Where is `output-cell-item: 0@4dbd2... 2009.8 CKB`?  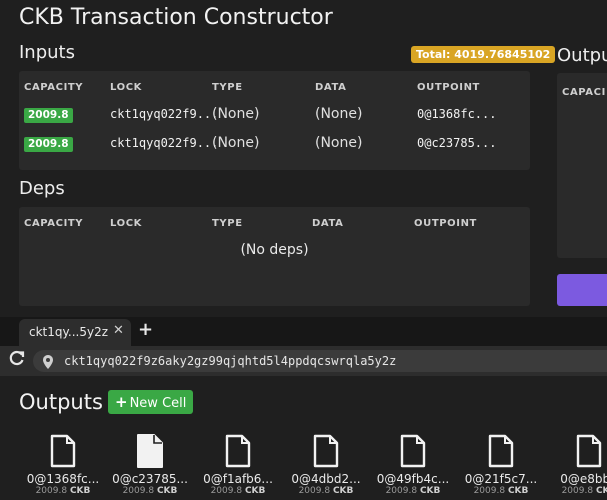 output-cell-item: 0@4dbd2... 2009.8 CKB is located at coordinates (326, 465).